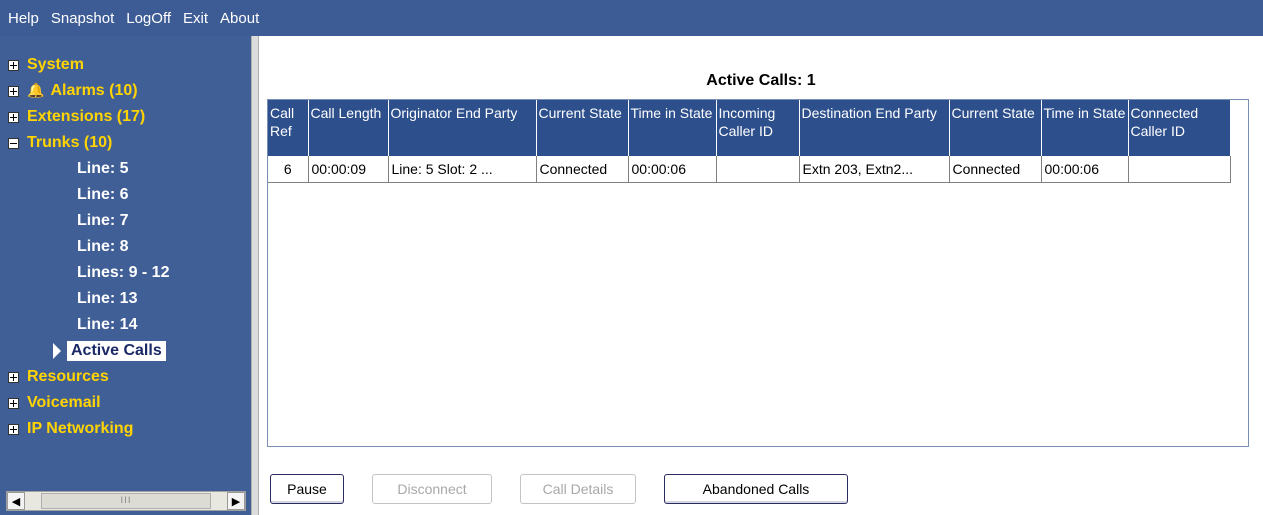 The height and width of the screenshot is (515, 1263). Describe the element at coordinates (578, 489) in the screenshot. I see `call-details-button: Call Details` at that location.